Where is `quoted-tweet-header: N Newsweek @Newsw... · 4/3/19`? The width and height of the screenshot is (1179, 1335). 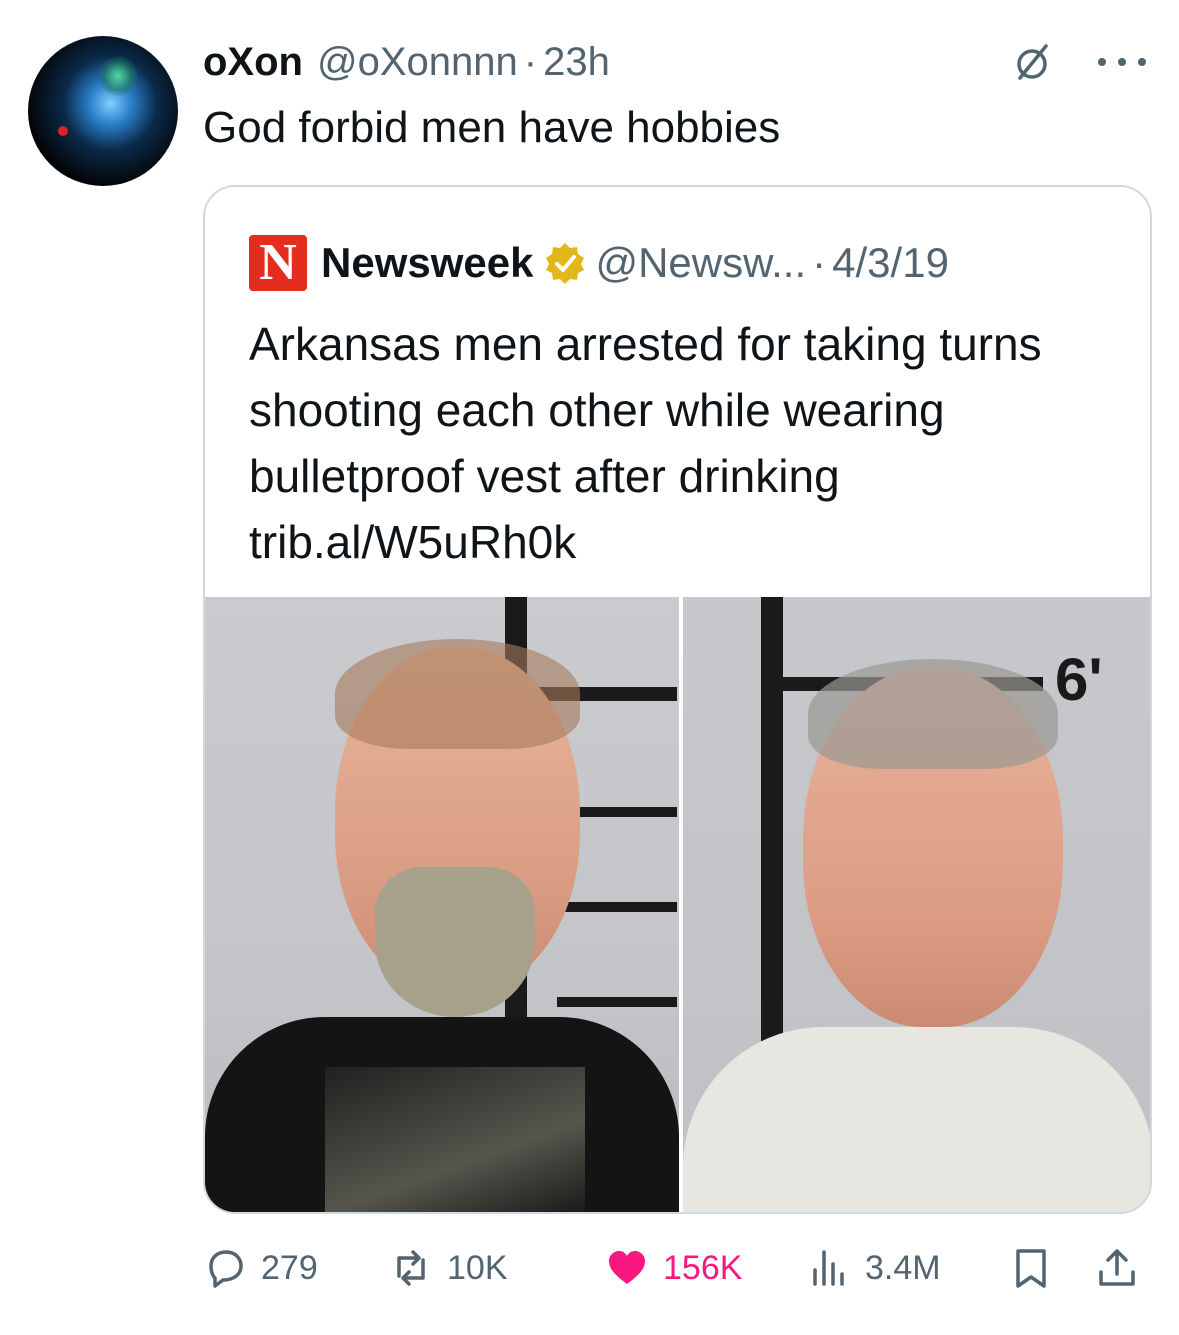
quoted-tweet-header: N Newsweek @Newsw... · 4/3/19 is located at coordinates (599, 263).